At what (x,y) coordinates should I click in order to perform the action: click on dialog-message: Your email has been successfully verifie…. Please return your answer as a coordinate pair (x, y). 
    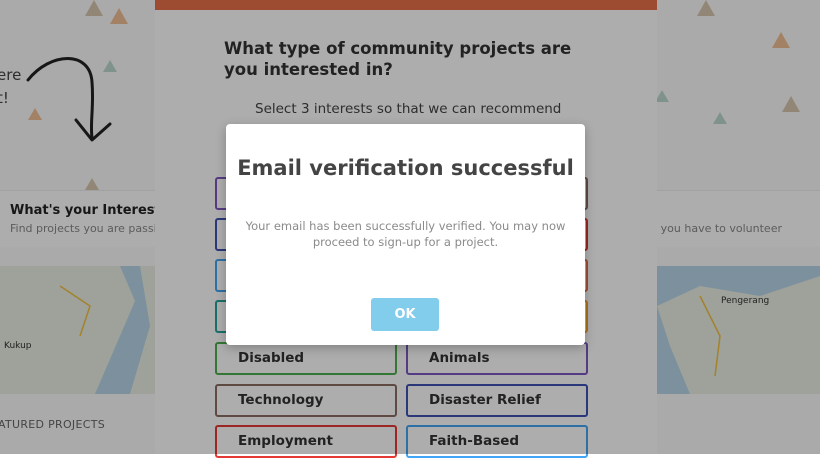
    Looking at the image, I should click on (405, 234).